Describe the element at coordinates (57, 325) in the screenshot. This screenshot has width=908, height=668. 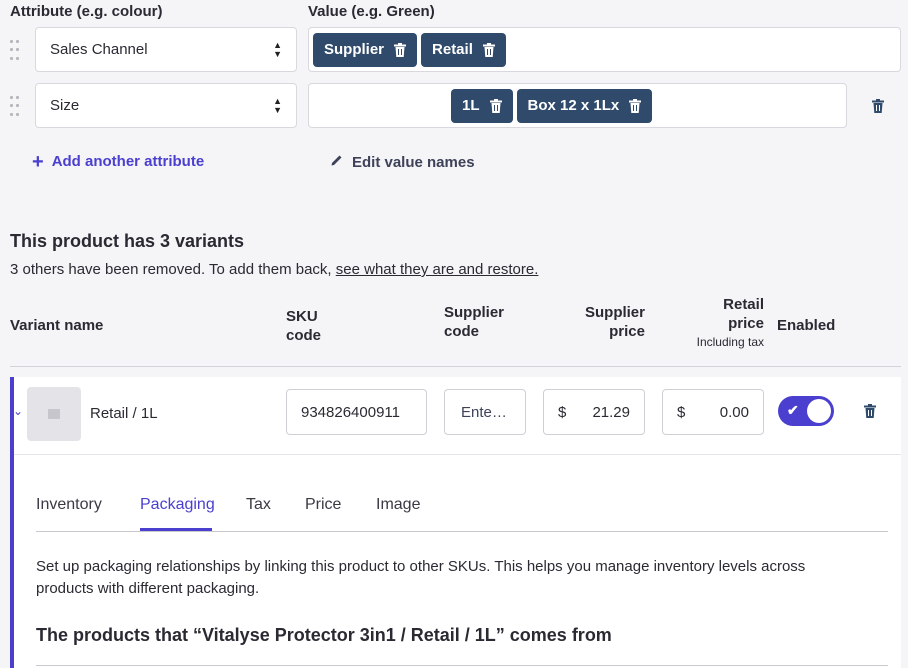
I see `col-variant-name: Variant name` at that location.